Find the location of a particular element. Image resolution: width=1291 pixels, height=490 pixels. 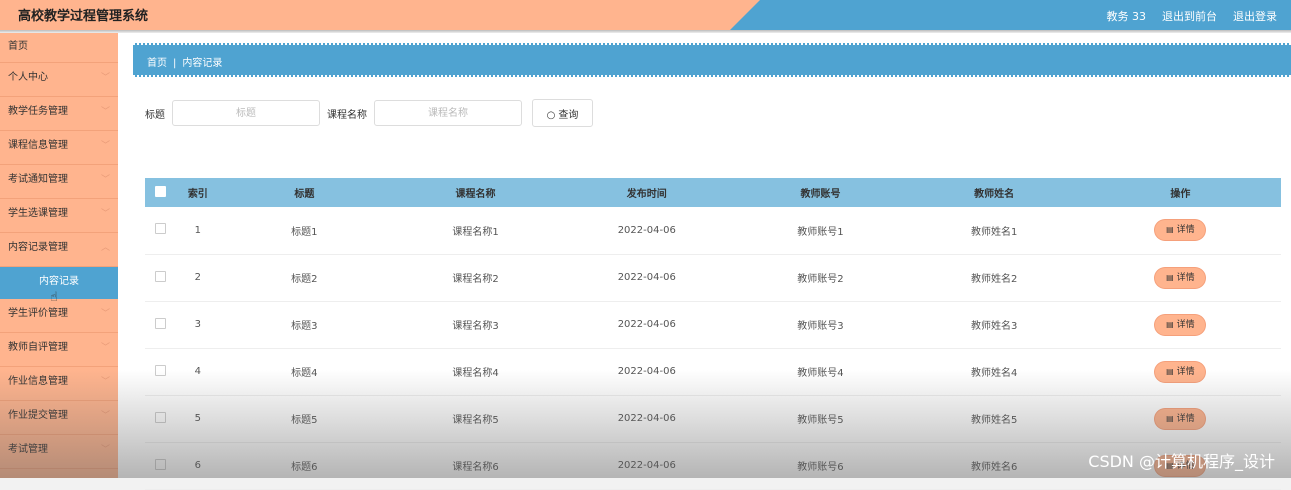

course-search-input is located at coordinates (448, 113).